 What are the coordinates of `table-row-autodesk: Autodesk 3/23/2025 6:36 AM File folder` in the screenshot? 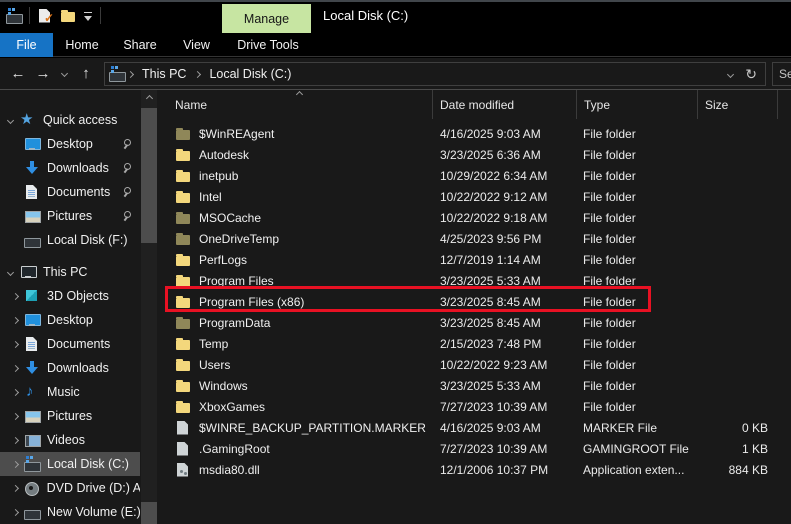 It's located at (476, 154).